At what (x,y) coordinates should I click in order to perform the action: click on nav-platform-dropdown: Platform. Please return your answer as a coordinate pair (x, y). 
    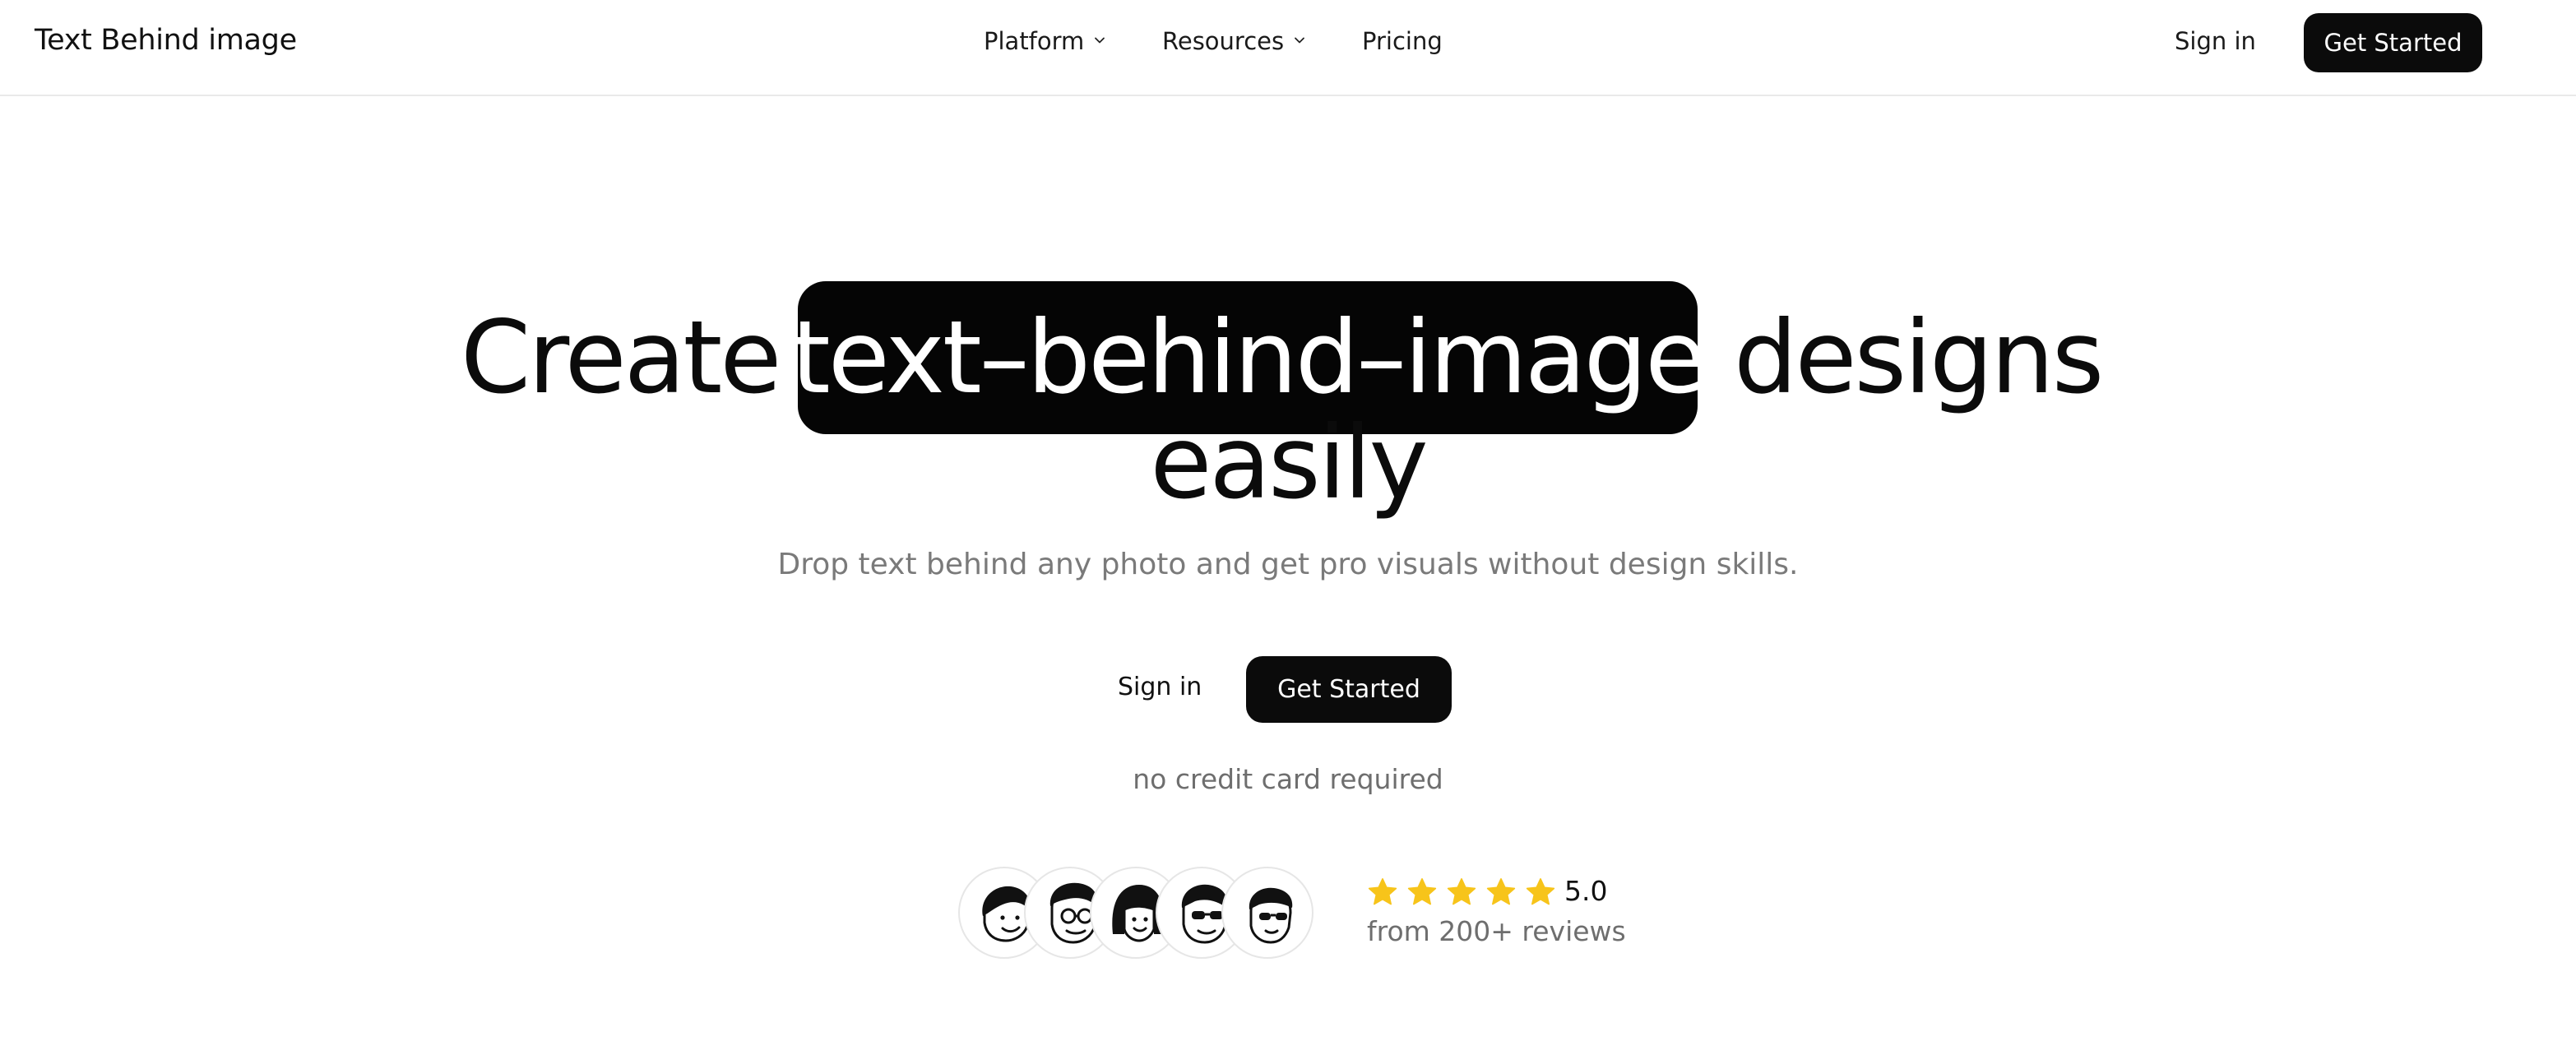
    Looking at the image, I should click on (1045, 41).